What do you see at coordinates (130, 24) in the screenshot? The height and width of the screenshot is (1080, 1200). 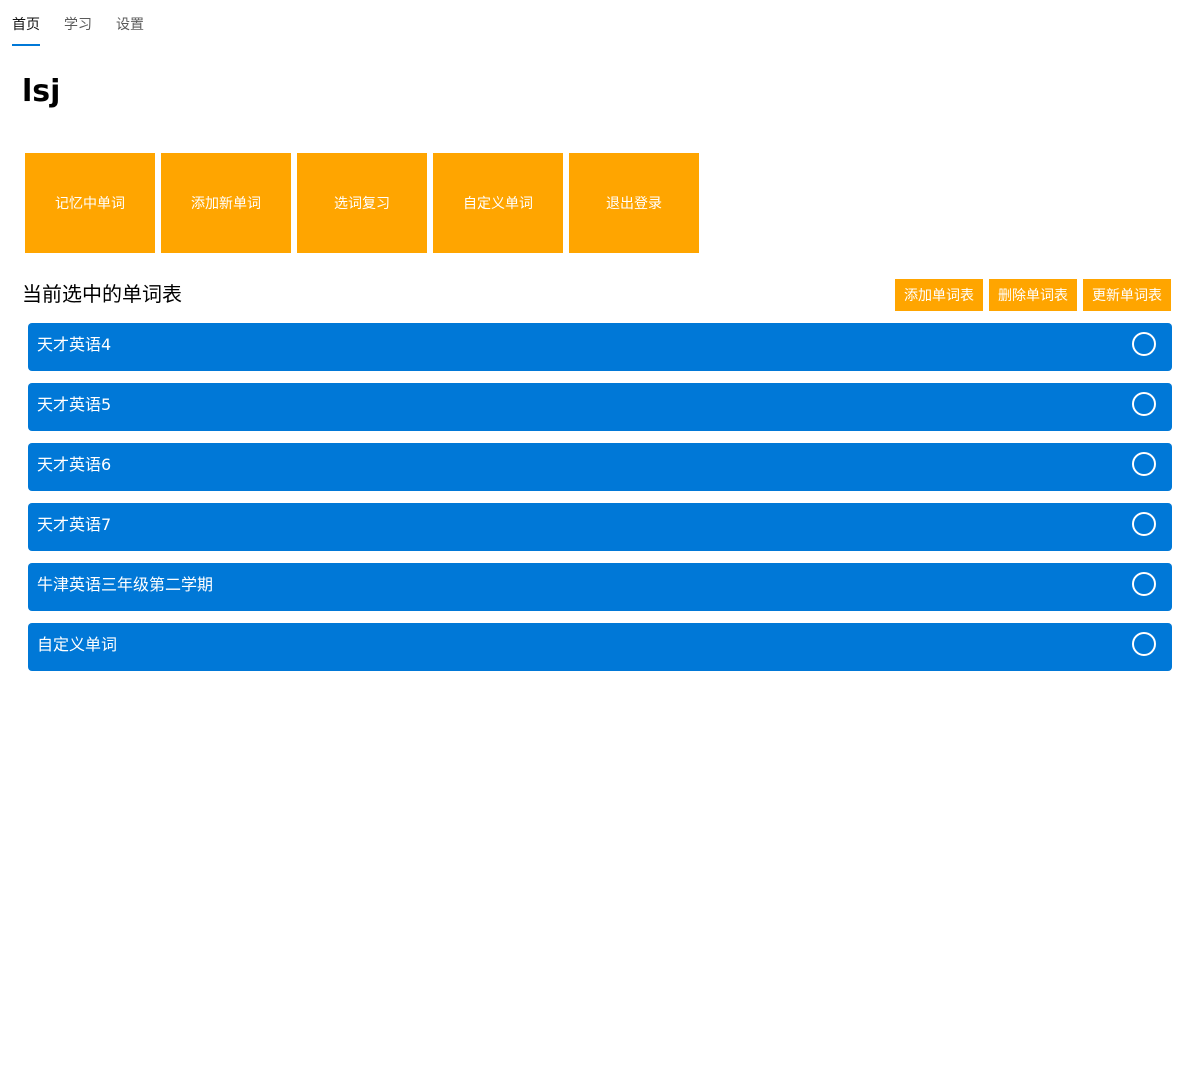 I see `tab-settings: 设置` at bounding box center [130, 24].